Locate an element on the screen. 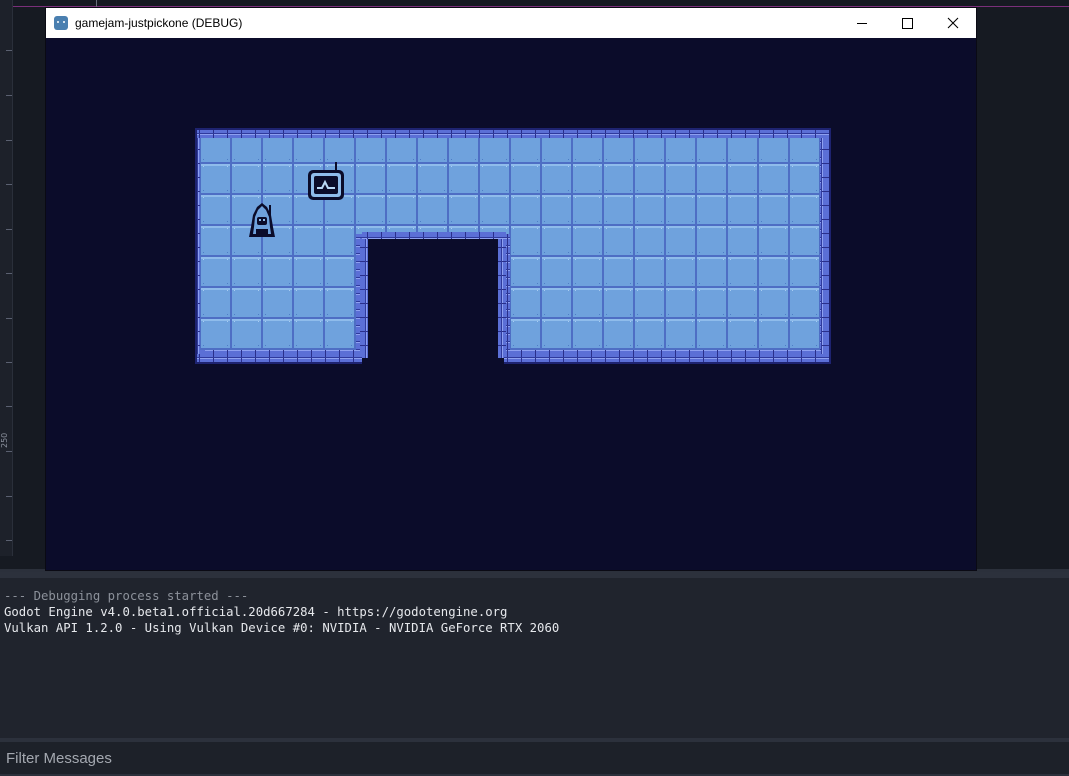  minimize-icon is located at coordinates (862, 23).